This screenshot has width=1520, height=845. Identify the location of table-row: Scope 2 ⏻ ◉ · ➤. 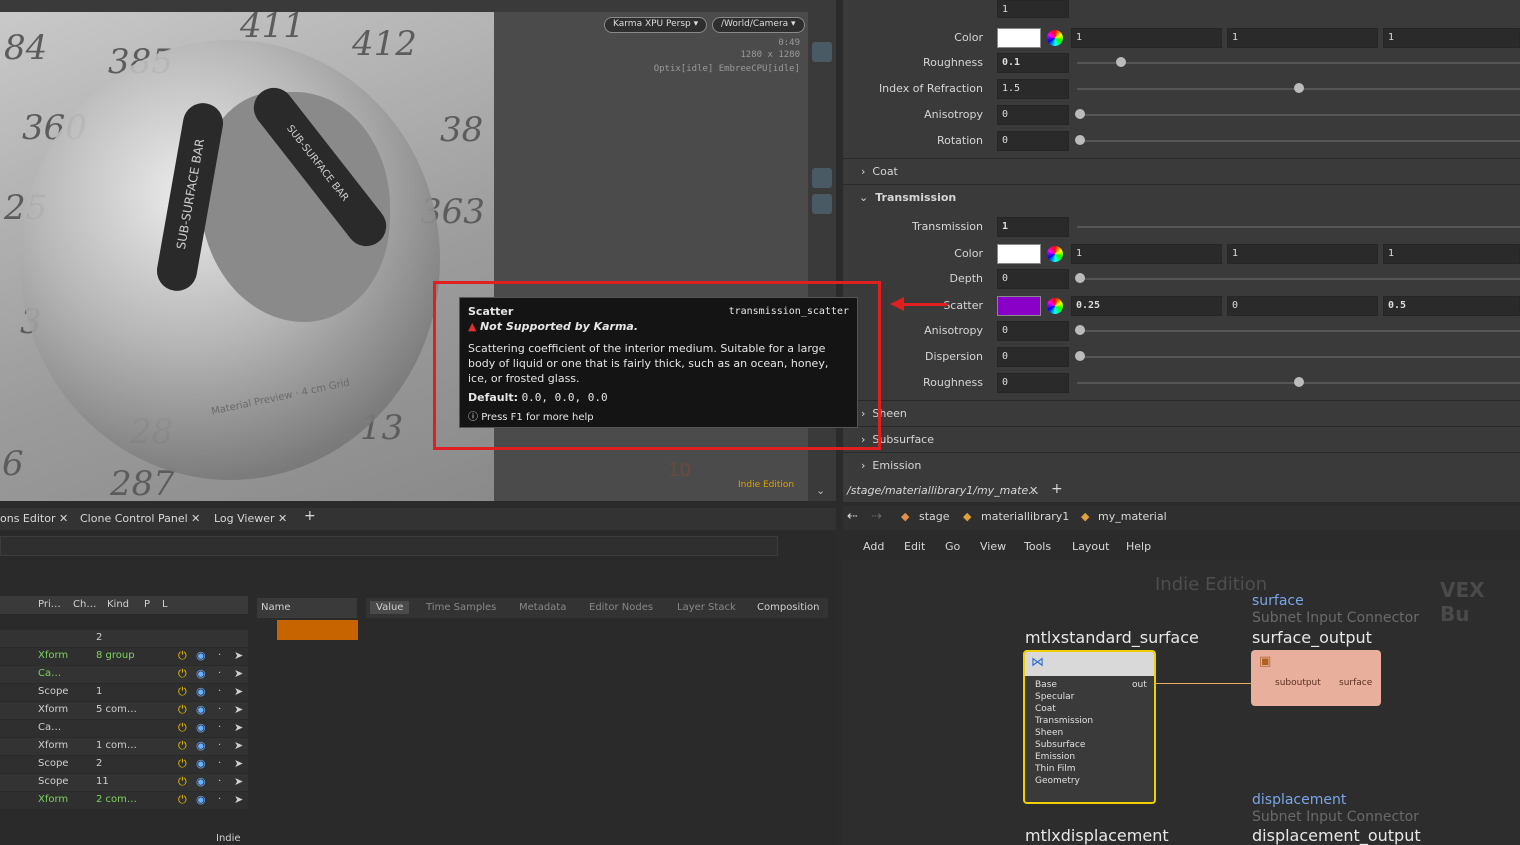
(124, 764).